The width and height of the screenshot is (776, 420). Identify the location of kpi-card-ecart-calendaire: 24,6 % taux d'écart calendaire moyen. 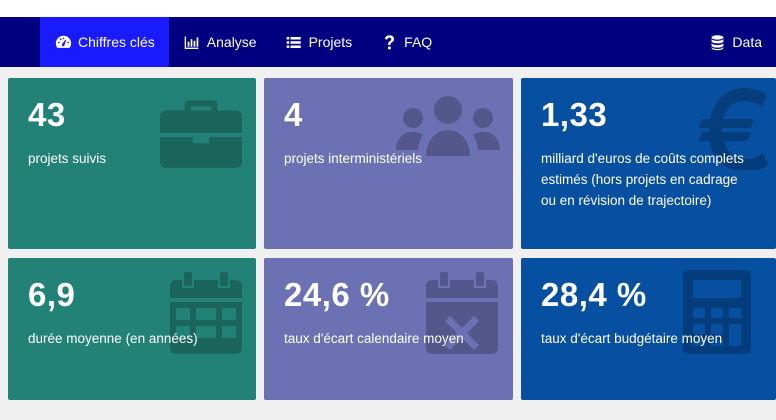
(388, 329).